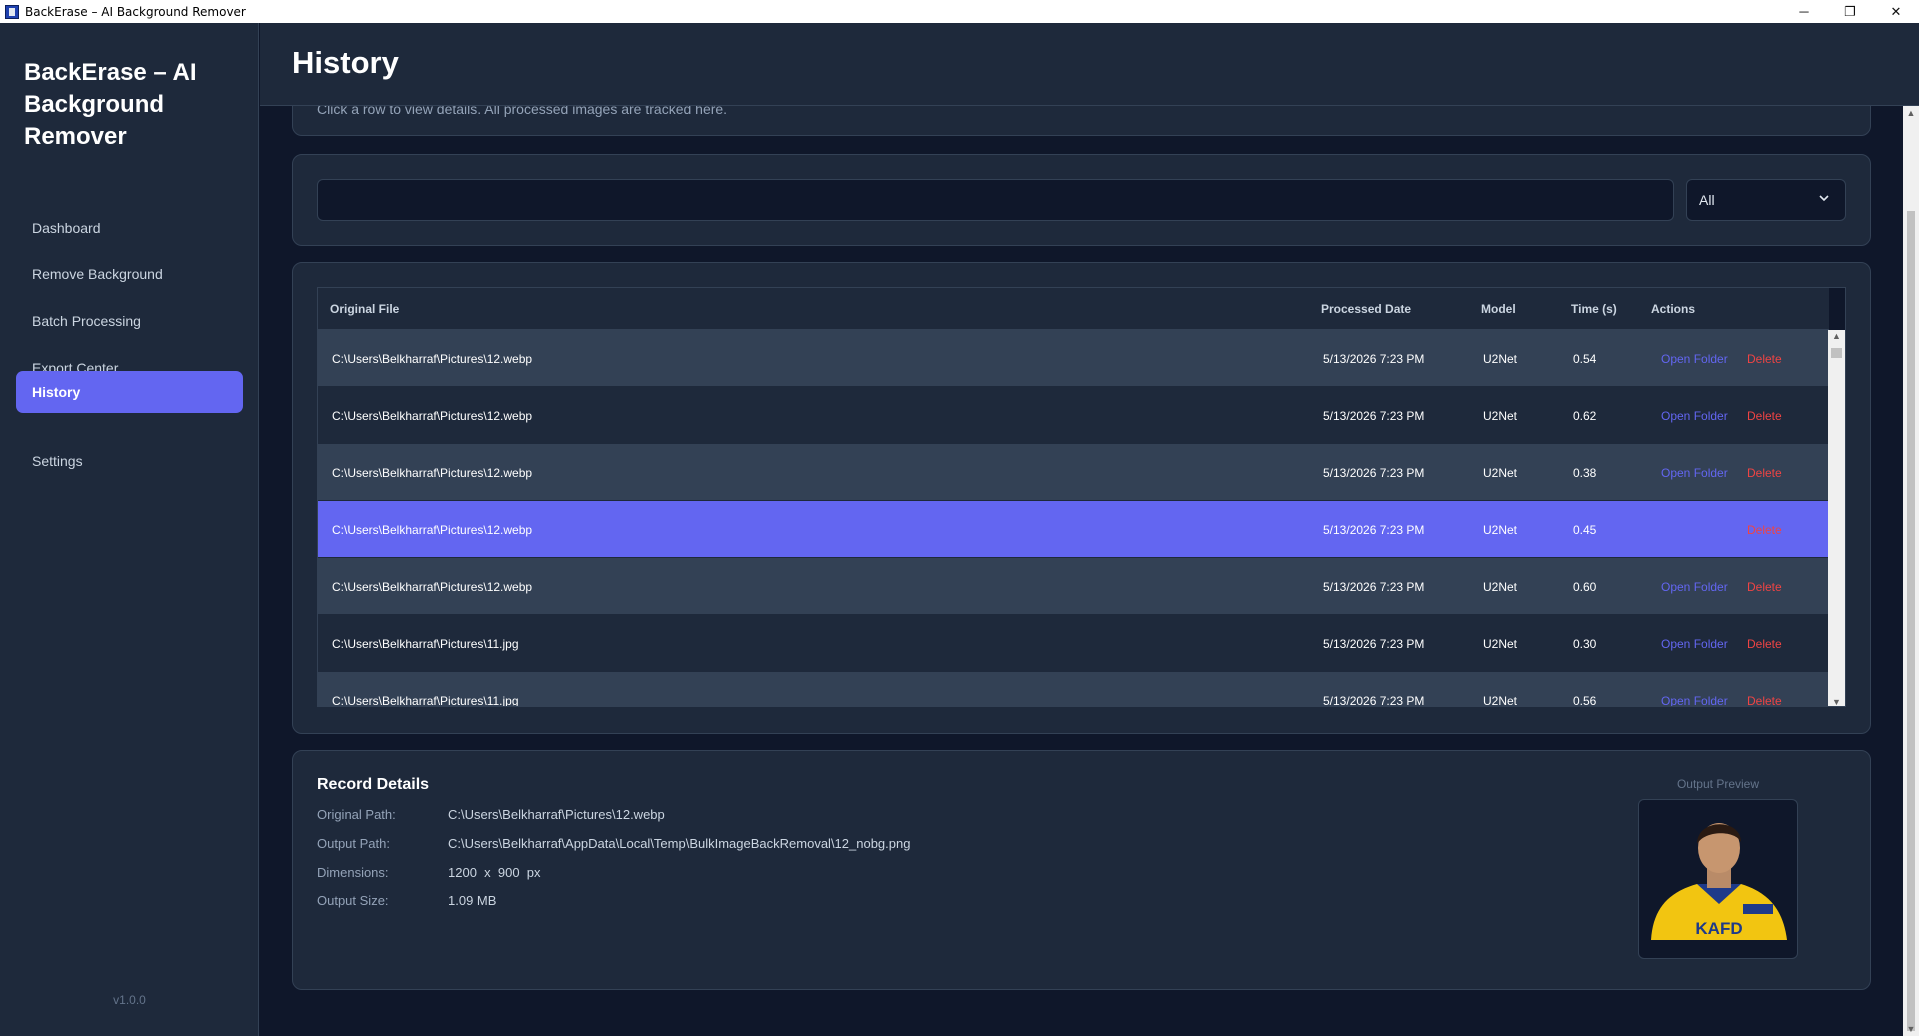  Describe the element at coordinates (494, 872) in the screenshot. I see `dimensions-value: 1200 x 900 px` at that location.